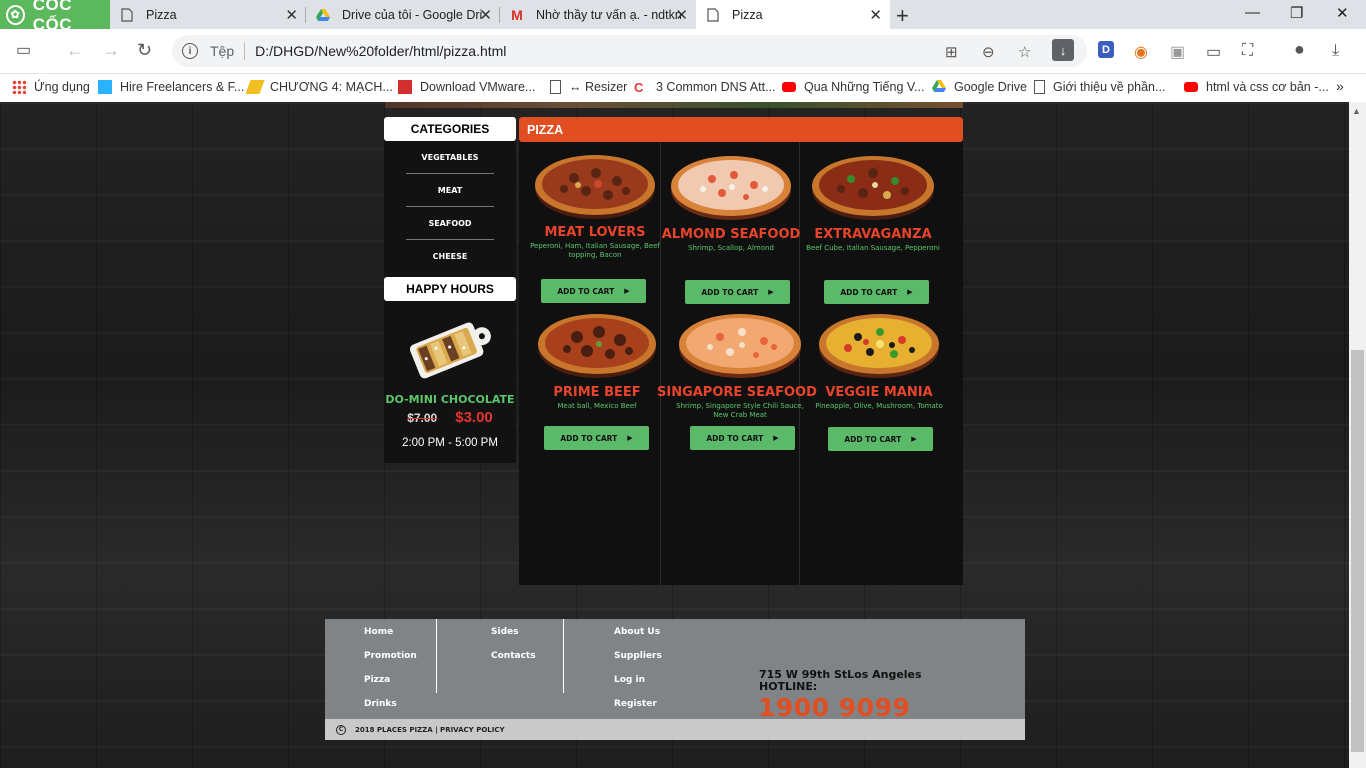 This screenshot has height=768, width=1366. I want to click on add-to-cart-button-singapore-seafood: ADD TO CART ▶, so click(742, 438).